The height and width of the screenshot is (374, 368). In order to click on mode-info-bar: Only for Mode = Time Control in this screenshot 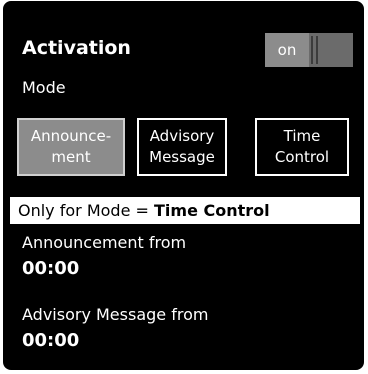, I will do `click(185, 210)`.